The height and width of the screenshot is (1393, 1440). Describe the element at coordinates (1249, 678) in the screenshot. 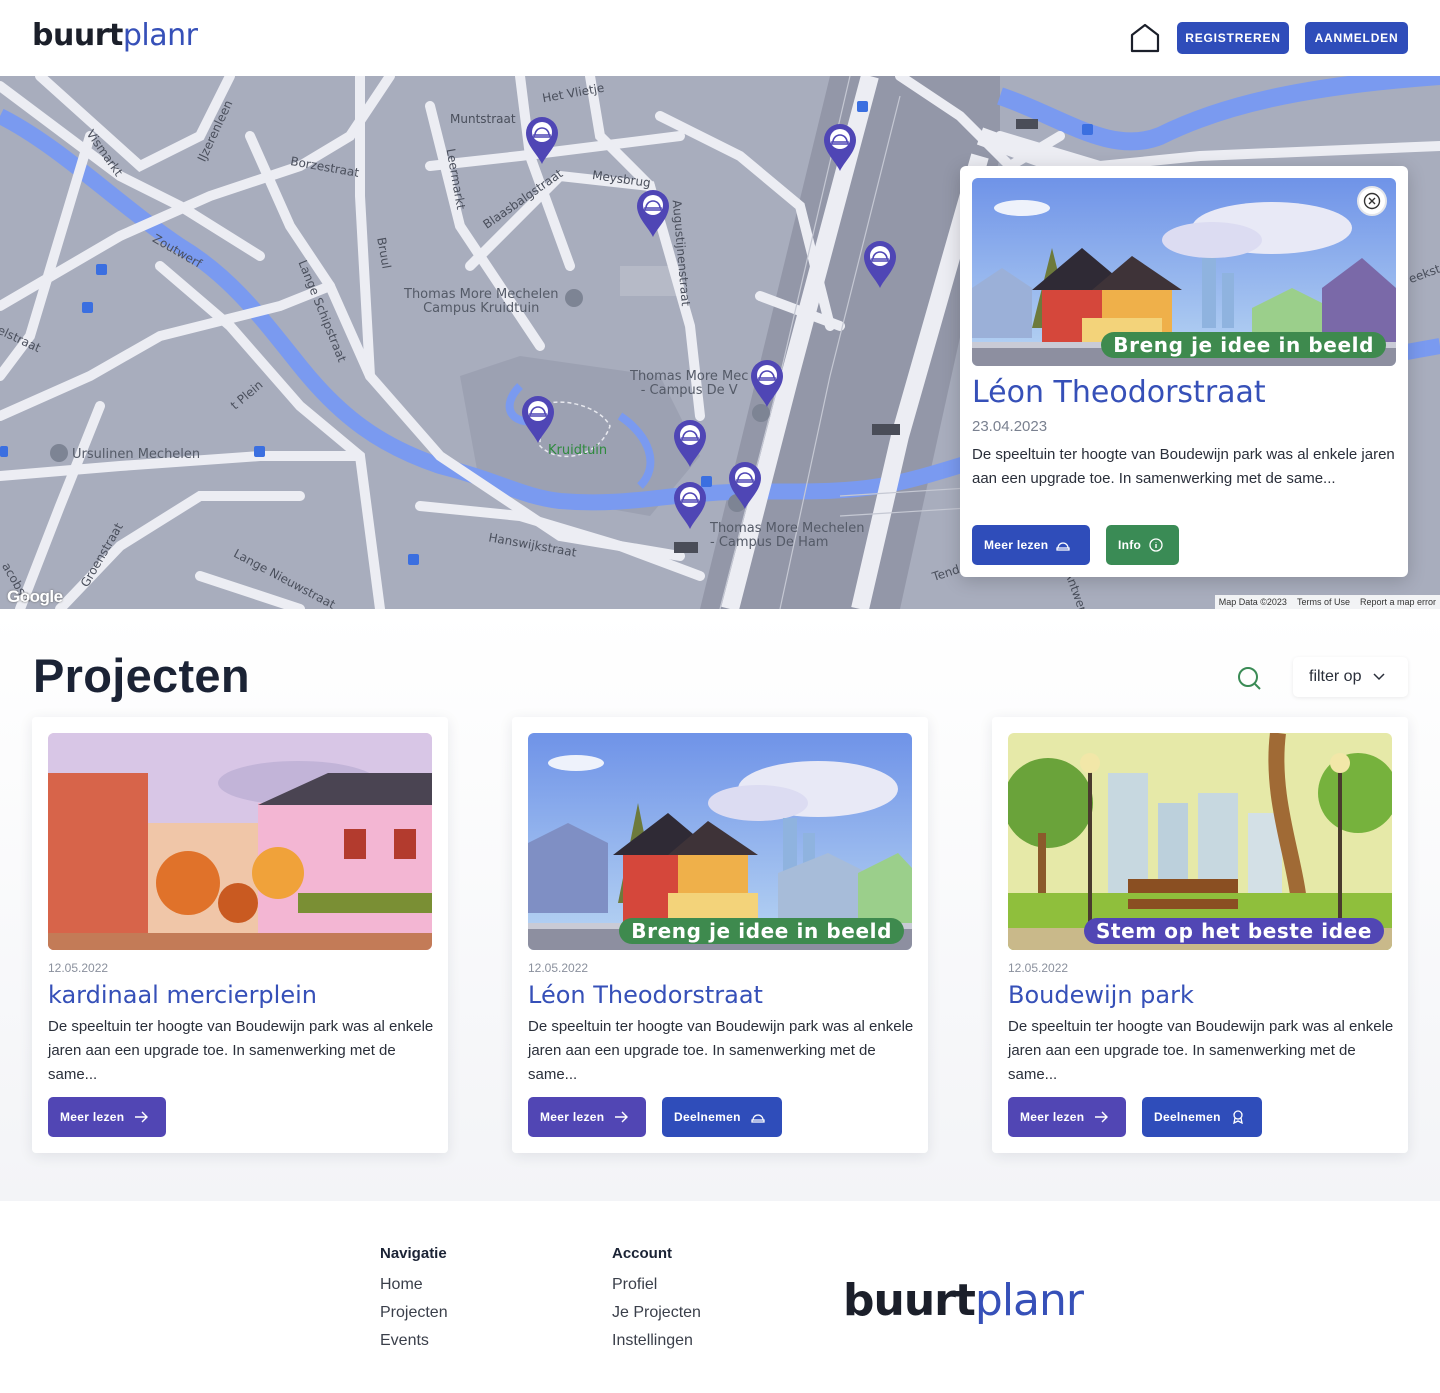

I see `search-icon` at that location.